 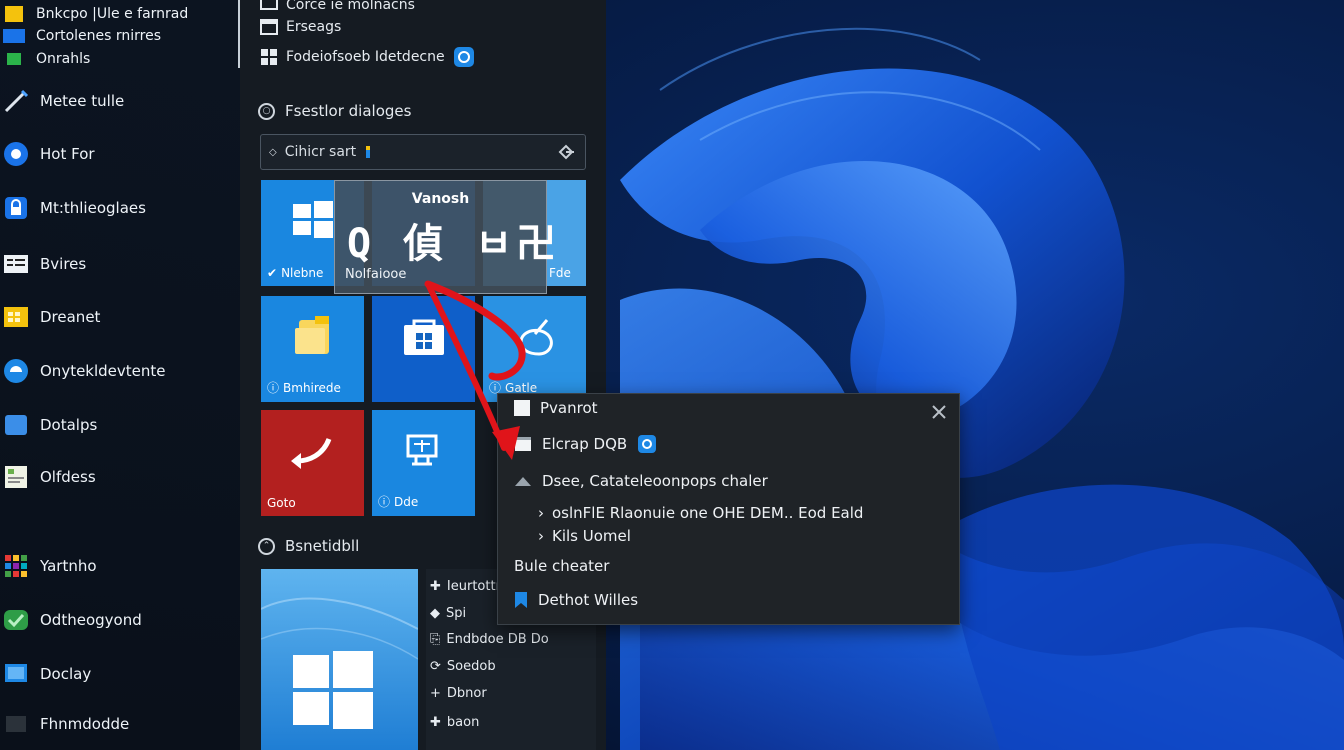 I want to click on tile-monitor: ⓘ Dde, so click(x=423, y=463).